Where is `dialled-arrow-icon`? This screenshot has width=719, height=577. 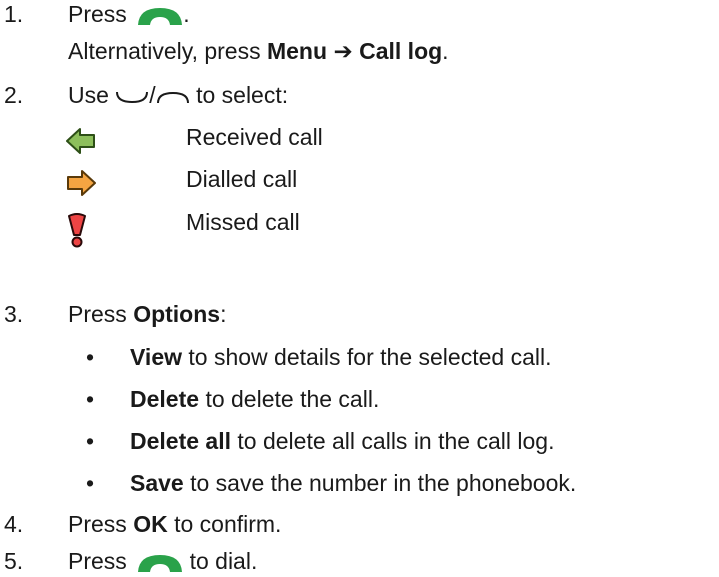
dialled-arrow-icon is located at coordinates (81, 183).